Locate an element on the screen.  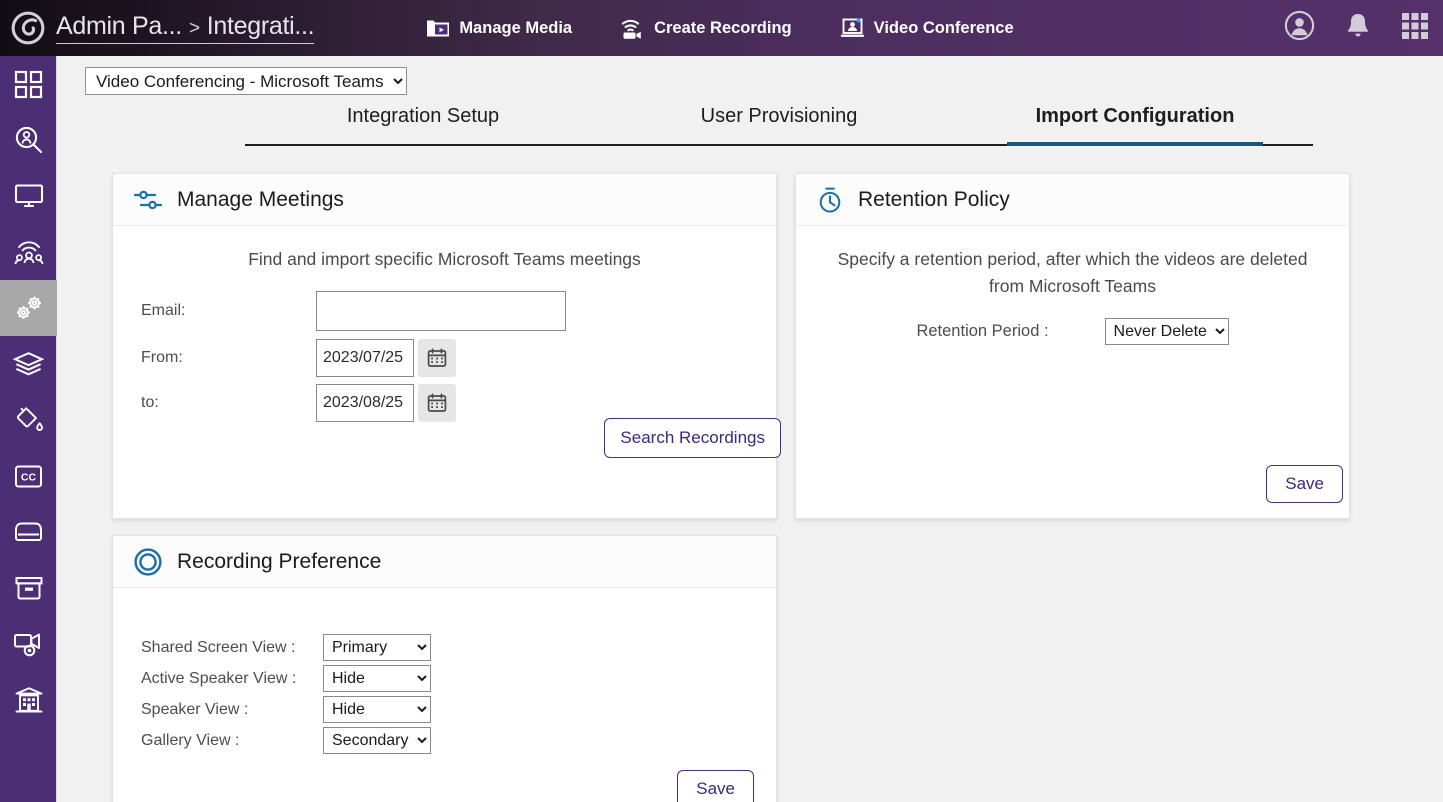
recording-preference-save-button: Save is located at coordinates (715, 786).